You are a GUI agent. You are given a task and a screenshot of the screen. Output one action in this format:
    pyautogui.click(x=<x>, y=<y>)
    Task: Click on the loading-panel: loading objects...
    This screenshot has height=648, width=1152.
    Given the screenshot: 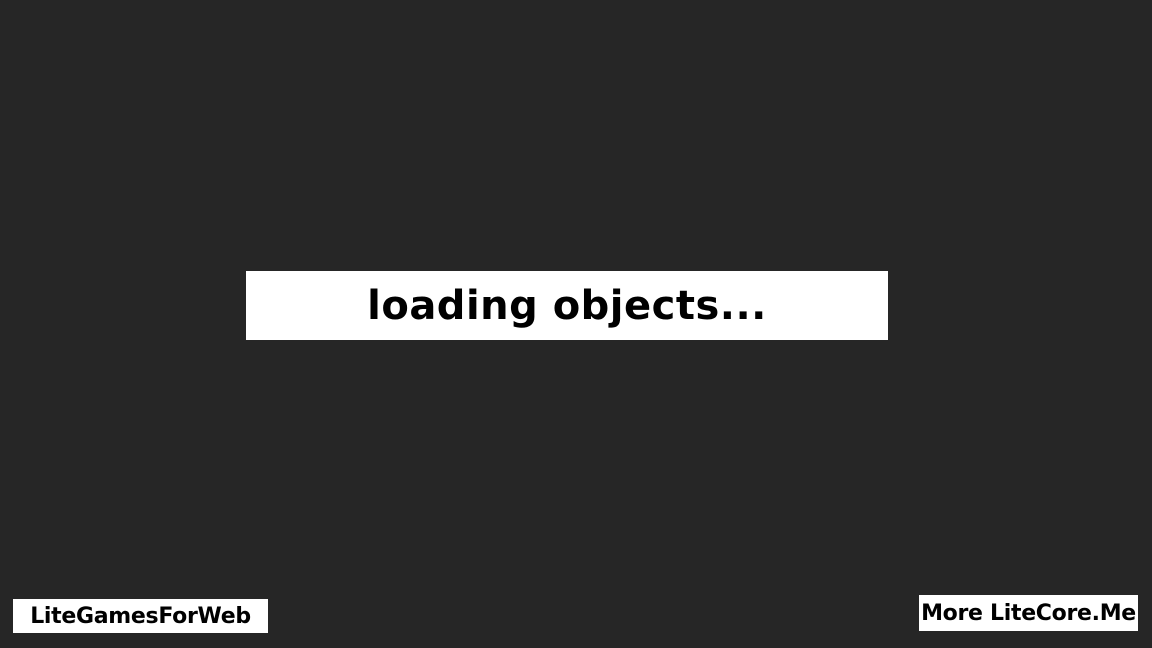 What is the action you would take?
    pyautogui.click(x=567, y=305)
    